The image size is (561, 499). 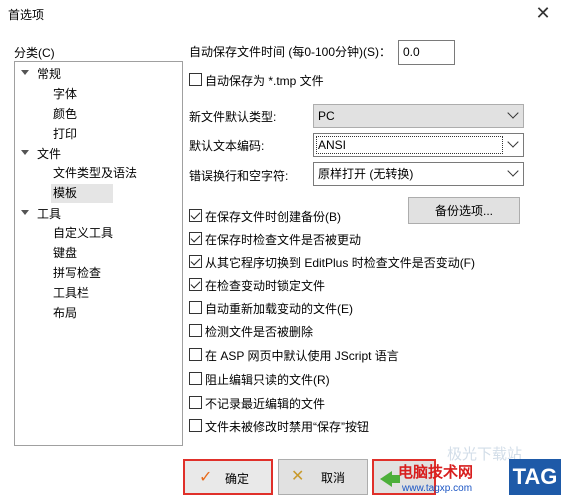 I want to click on ok-button: ✓ 确定, so click(x=228, y=477).